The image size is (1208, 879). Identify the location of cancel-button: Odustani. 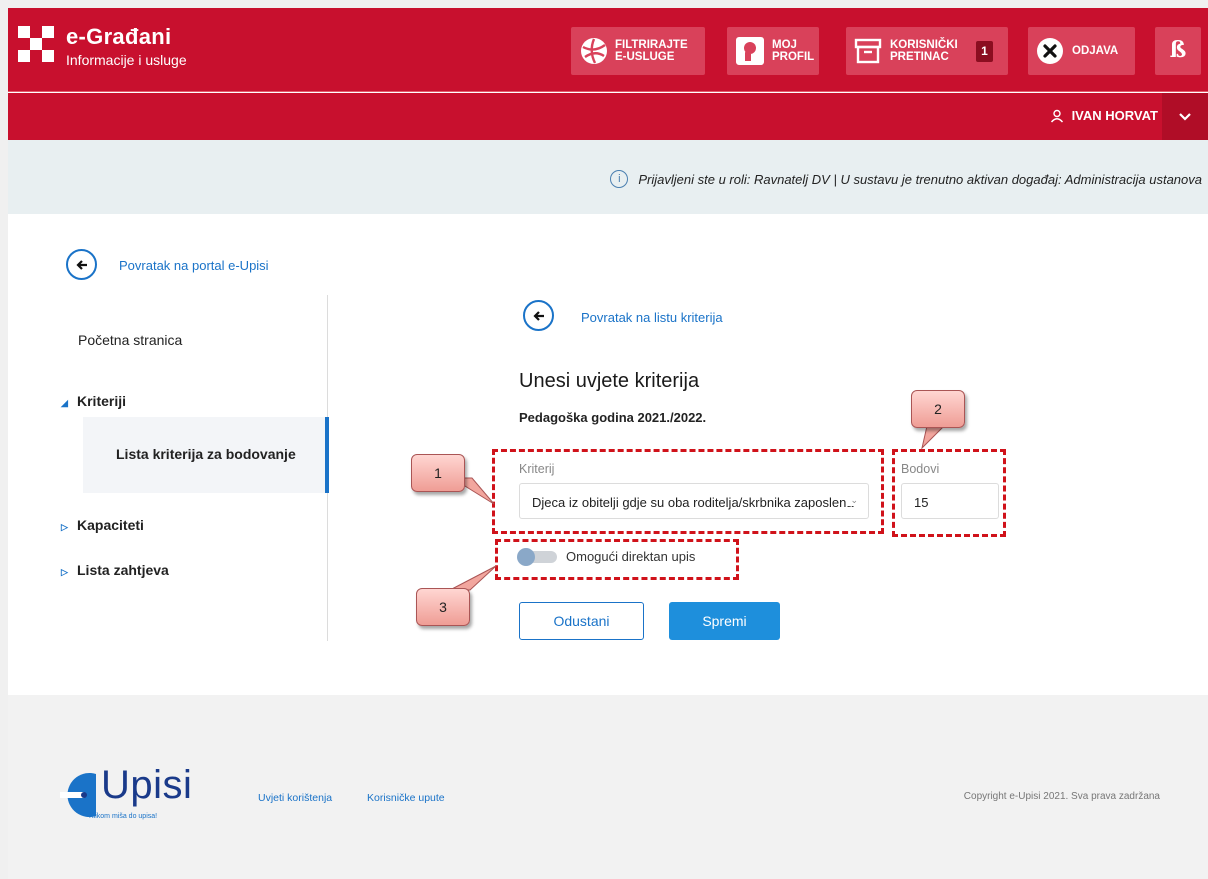
(581, 621).